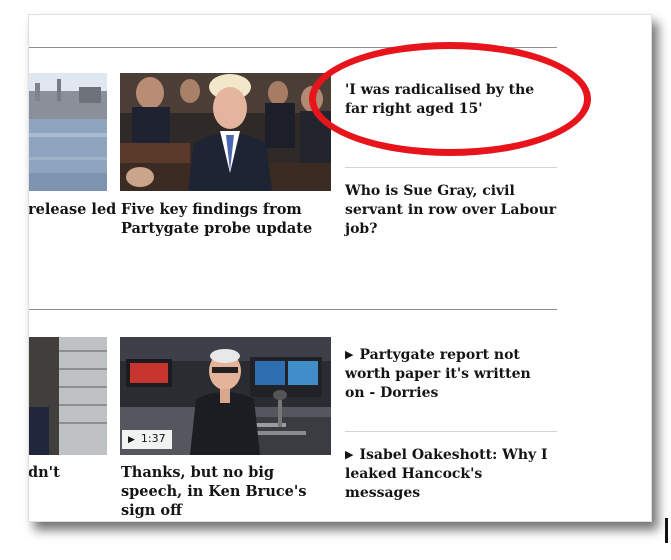 This screenshot has width=671, height=560. I want to click on edge-marker, so click(666, 530).